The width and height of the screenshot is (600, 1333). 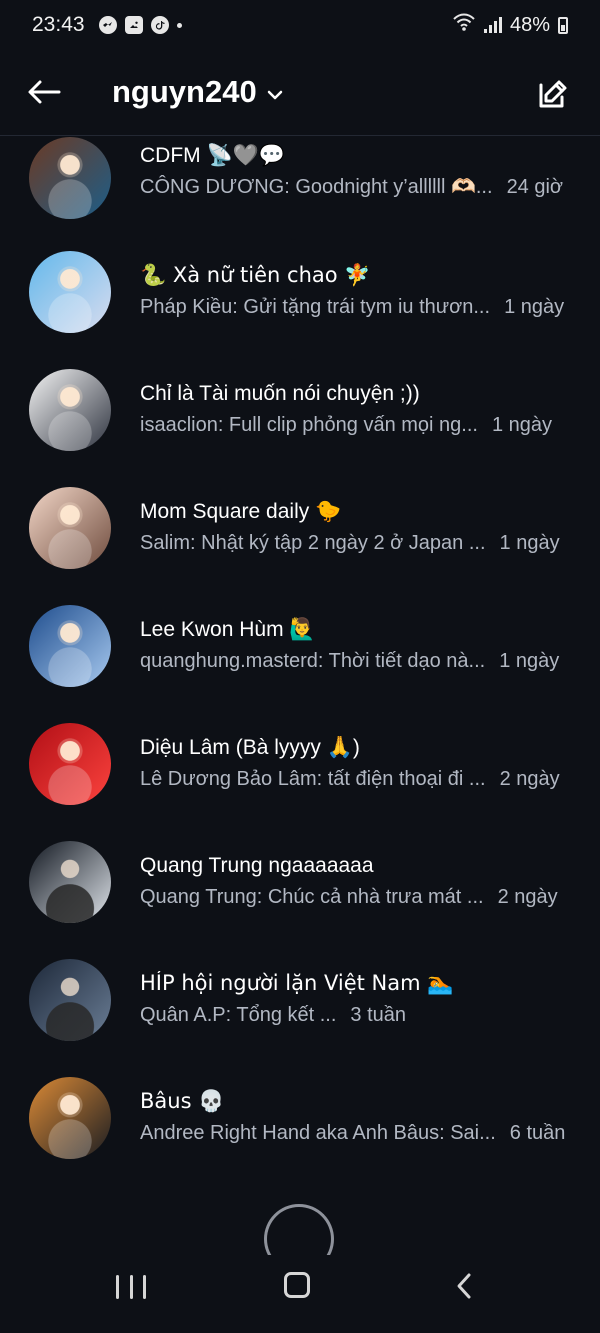 I want to click on chat-meta: Quân A.P: Tổng kết ... 3 tuần, so click(x=359, y=1015).